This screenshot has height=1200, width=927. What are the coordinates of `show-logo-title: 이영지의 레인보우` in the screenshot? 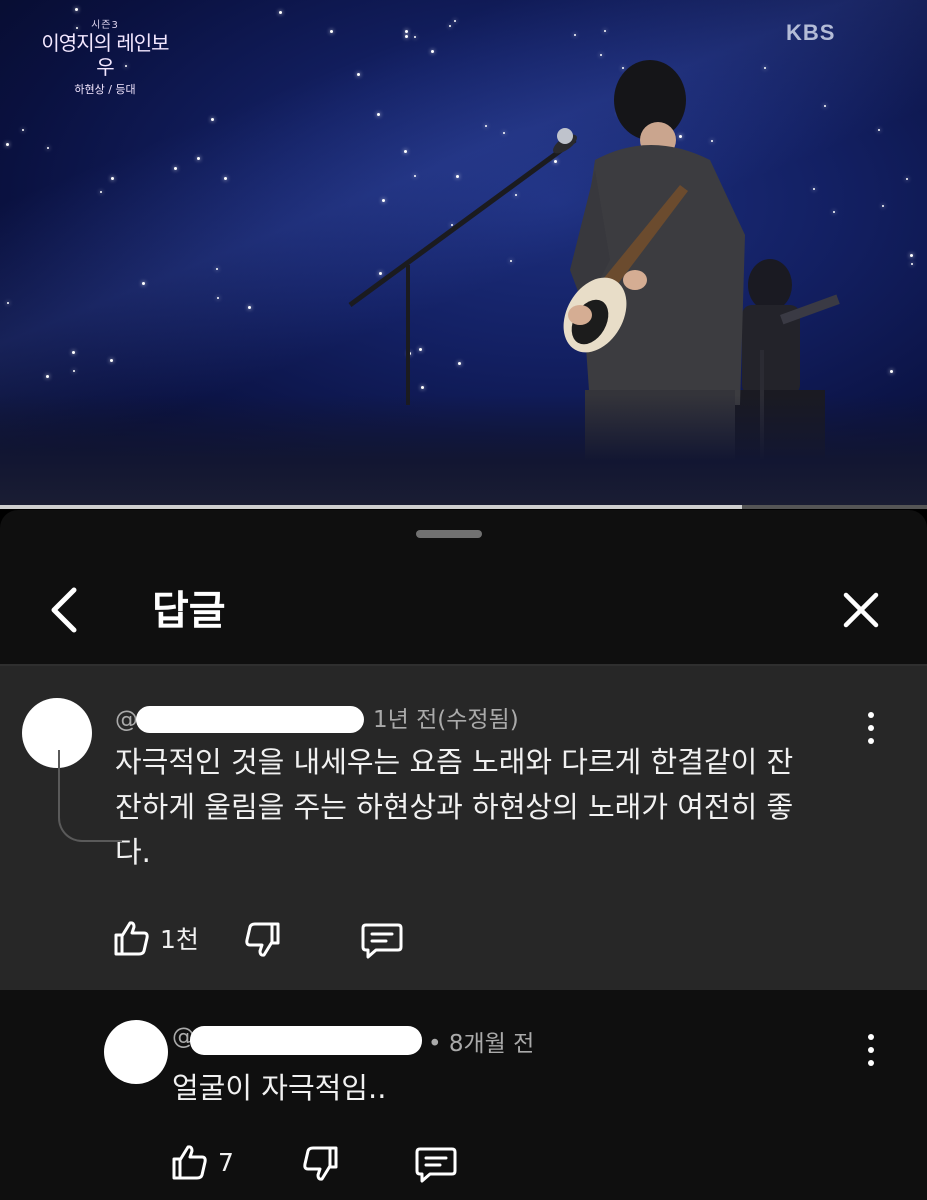 It's located at (105, 55).